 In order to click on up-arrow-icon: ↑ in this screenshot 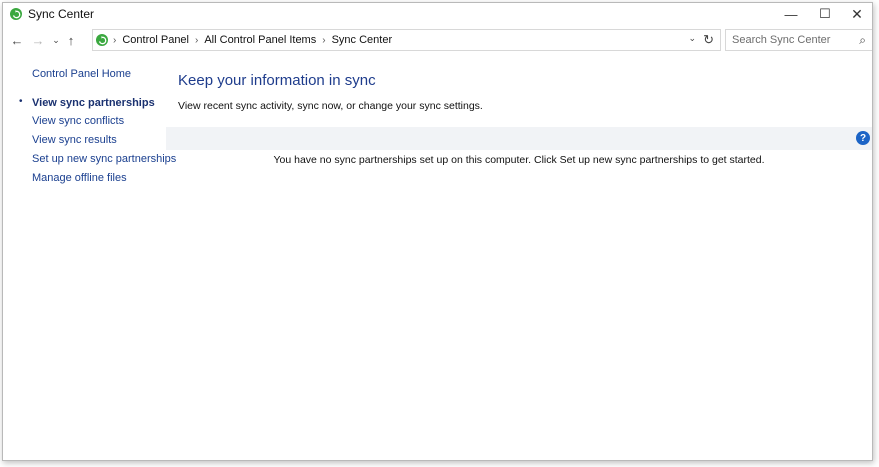, I will do `click(71, 40)`.